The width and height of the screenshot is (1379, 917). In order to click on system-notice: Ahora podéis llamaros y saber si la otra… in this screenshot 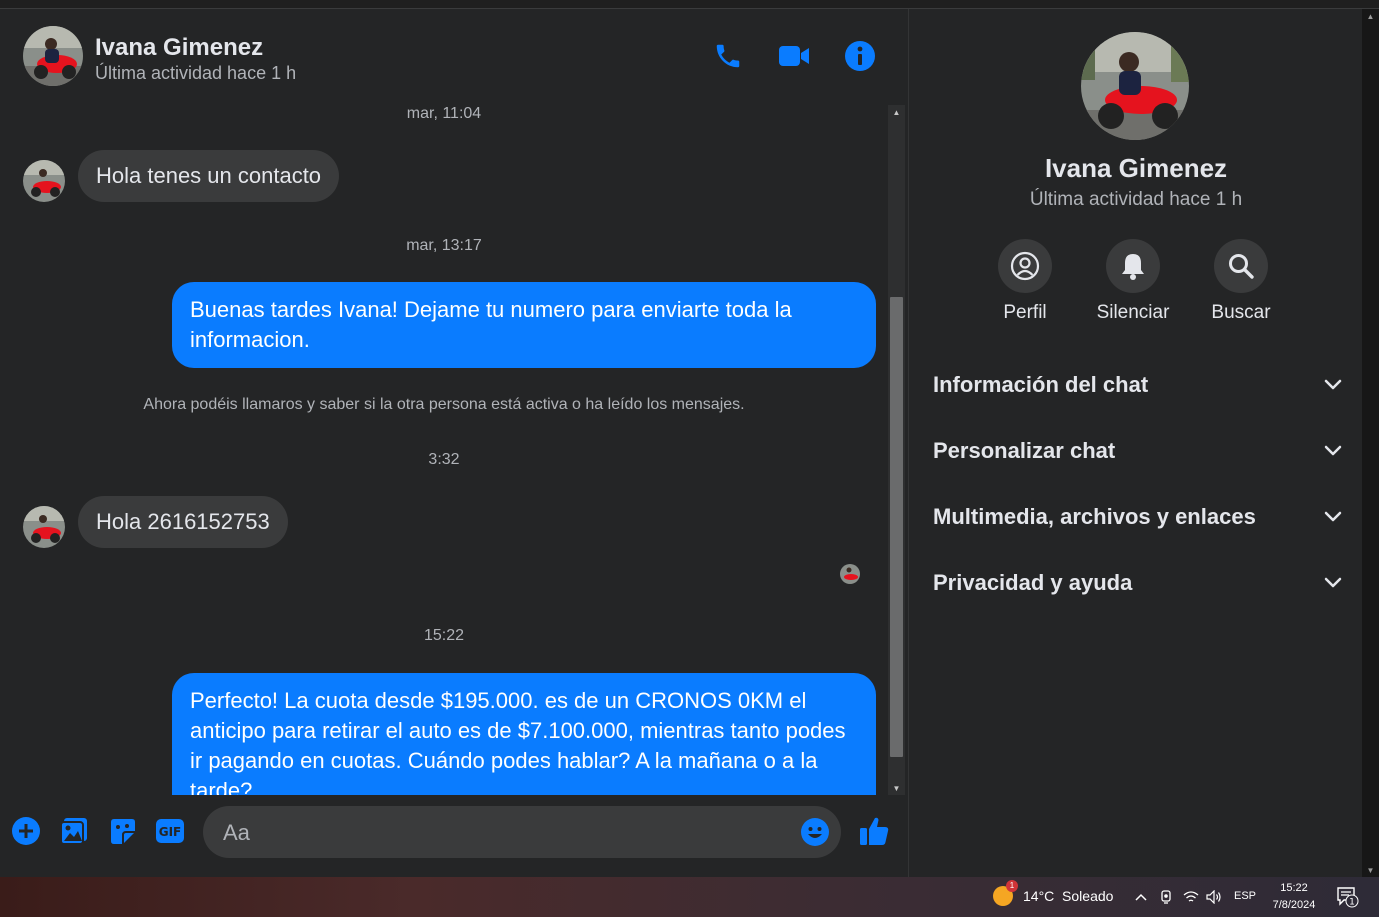, I will do `click(444, 404)`.